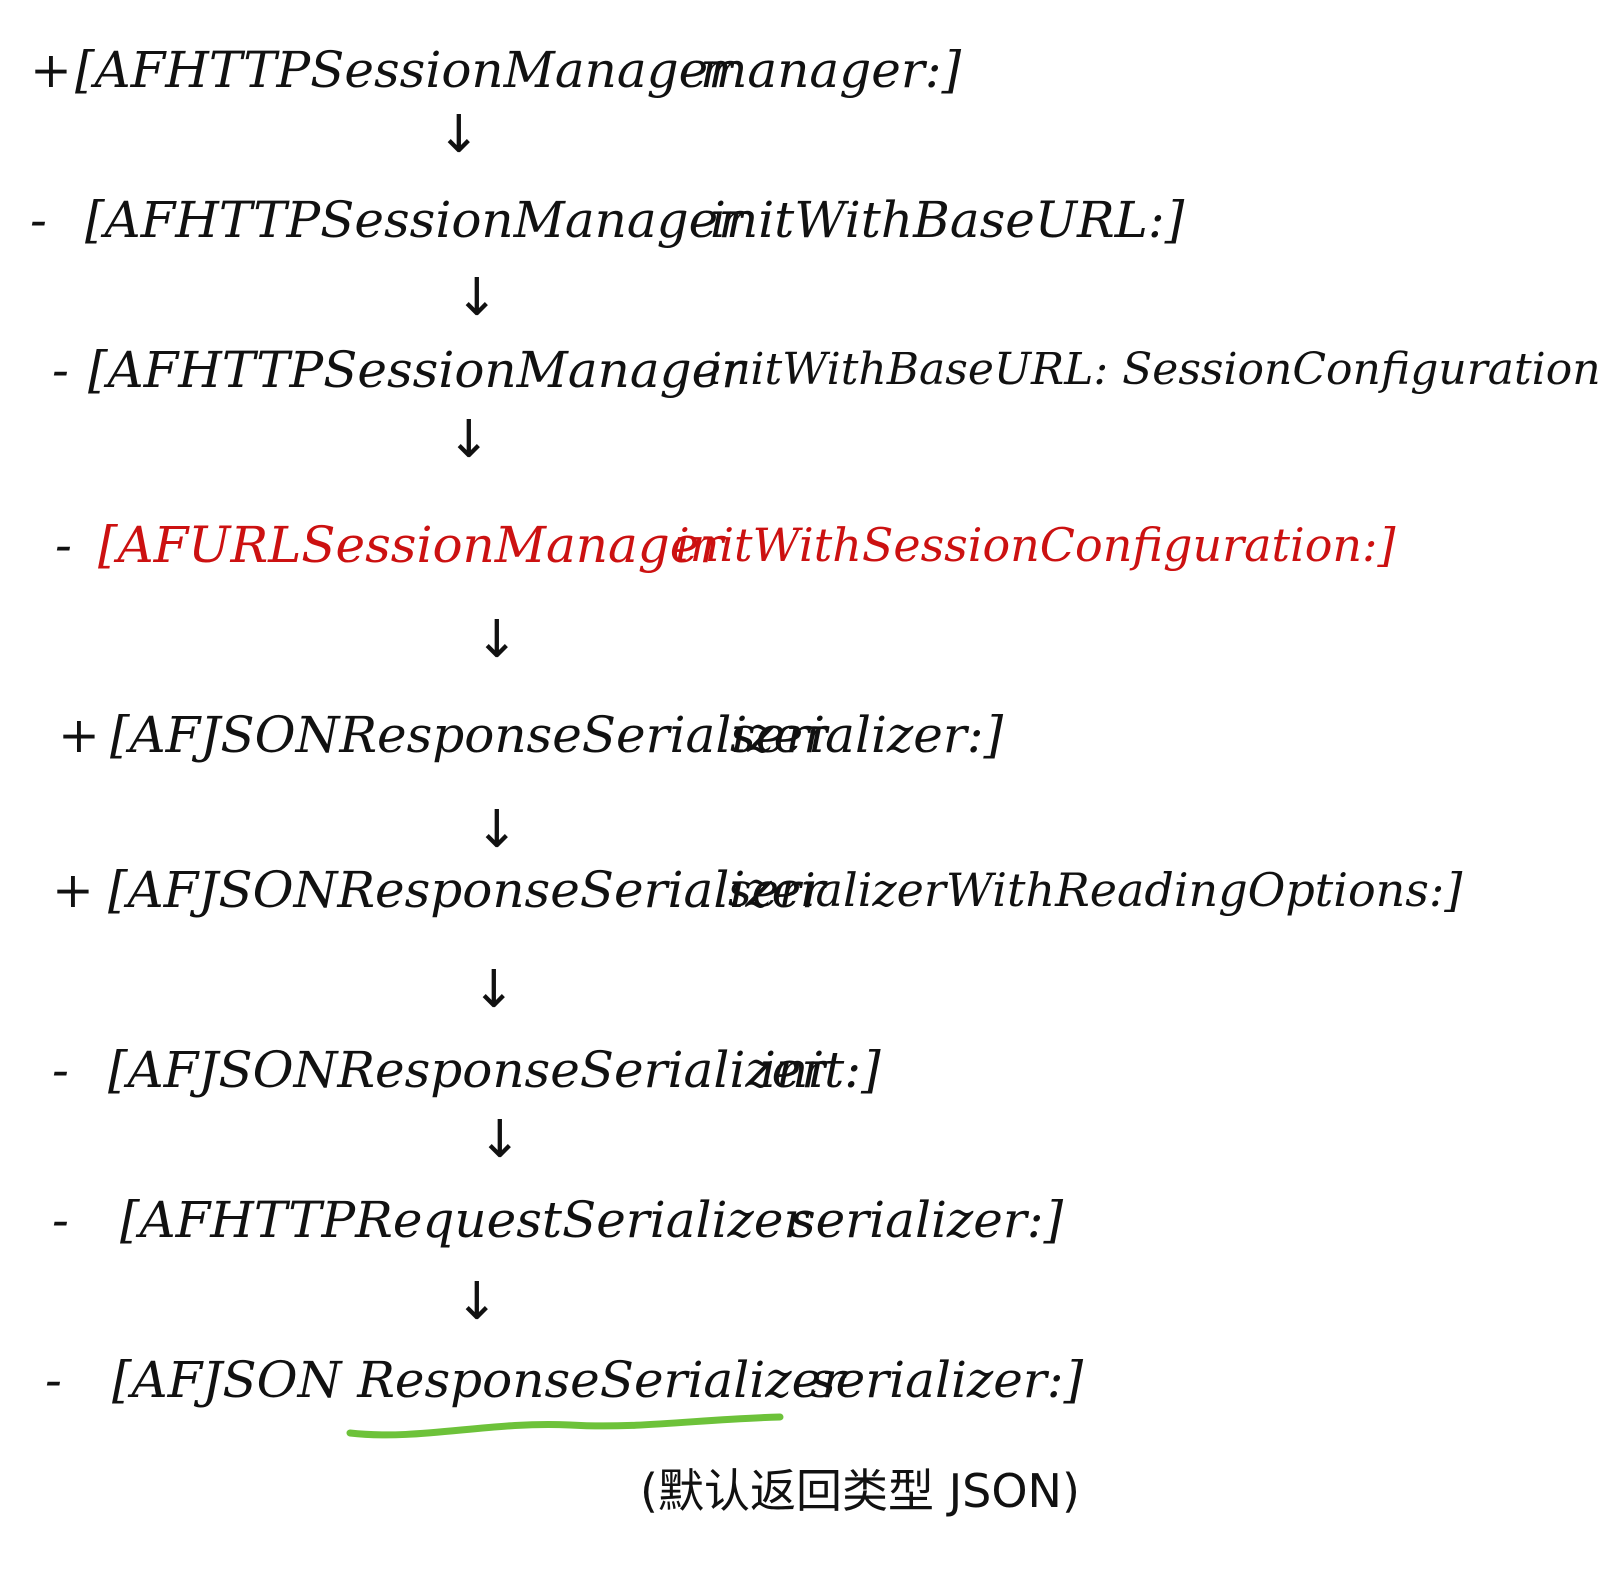 This screenshot has width=1601, height=1579. Describe the element at coordinates (60, 1070) in the screenshot. I see `step-7-prefix: -` at that location.